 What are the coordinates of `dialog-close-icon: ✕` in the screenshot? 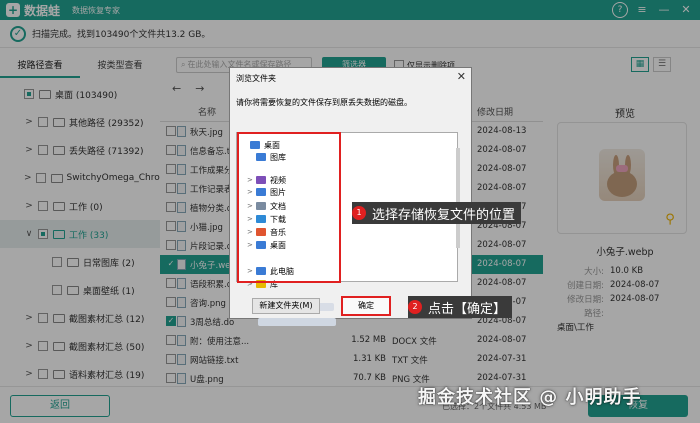 It's located at (461, 76).